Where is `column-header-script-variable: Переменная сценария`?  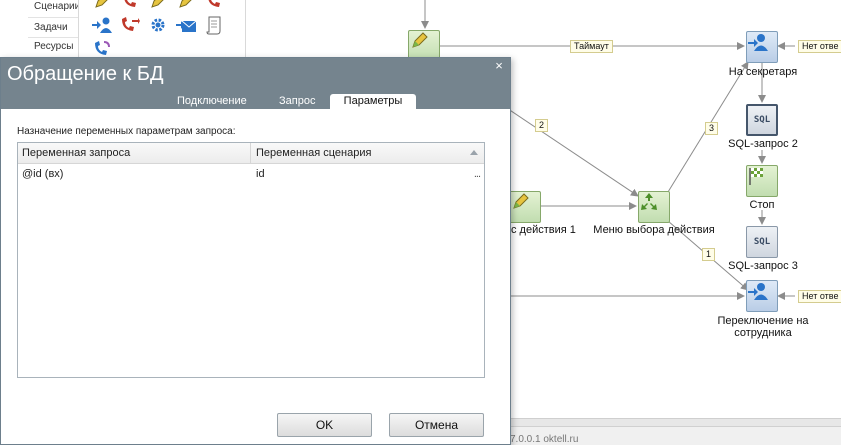 column-header-script-variable: Переменная сценария is located at coordinates (368, 153).